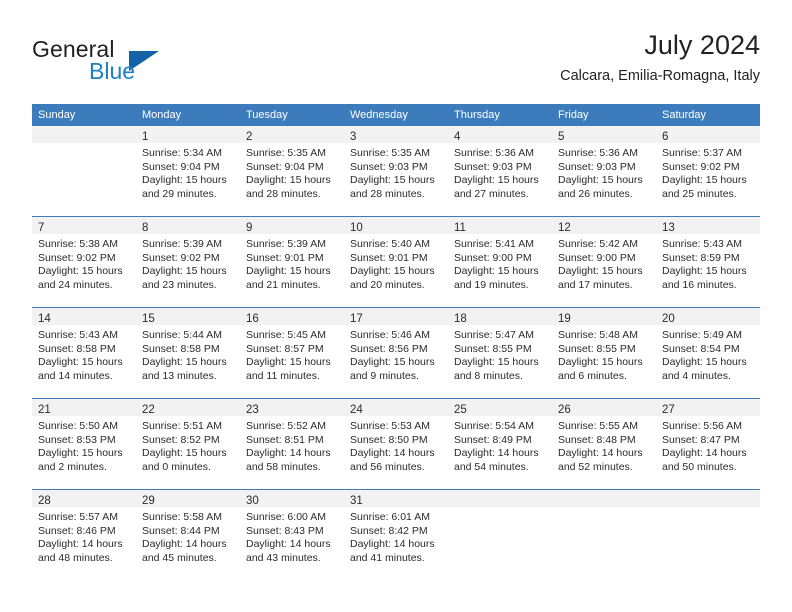 The image size is (792, 612). Describe the element at coordinates (598, 426) in the screenshot. I see `day-detail-line: Sunrise: 5:55 AM` at that location.